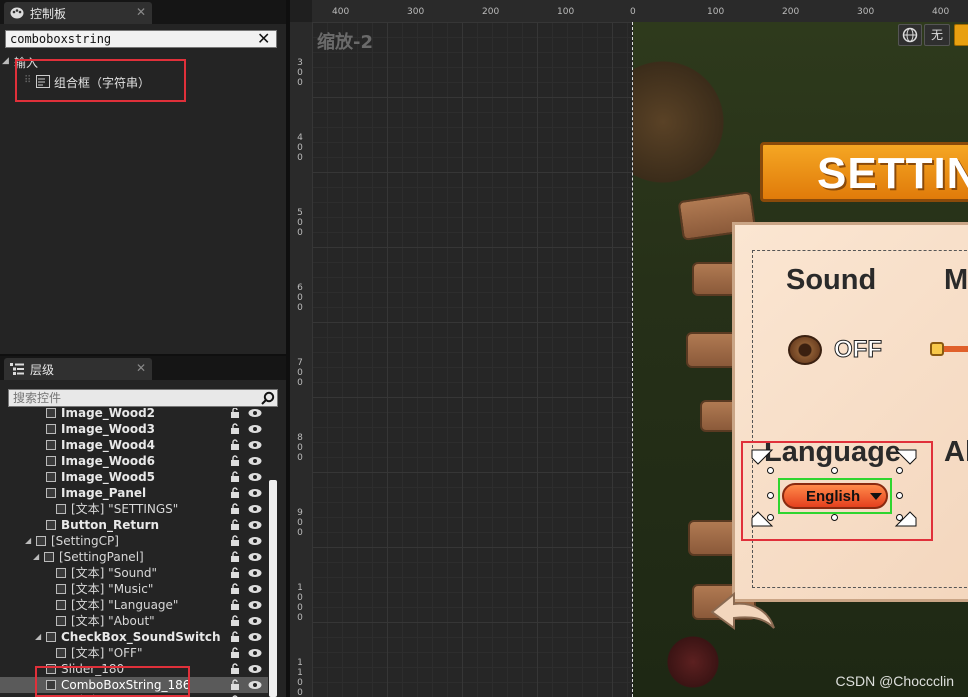 Image resolution: width=968 pixels, height=697 pixels. What do you see at coordinates (134, 445) in the screenshot?
I see `hierarchy-row: Image_Wood4` at bounding box center [134, 445].